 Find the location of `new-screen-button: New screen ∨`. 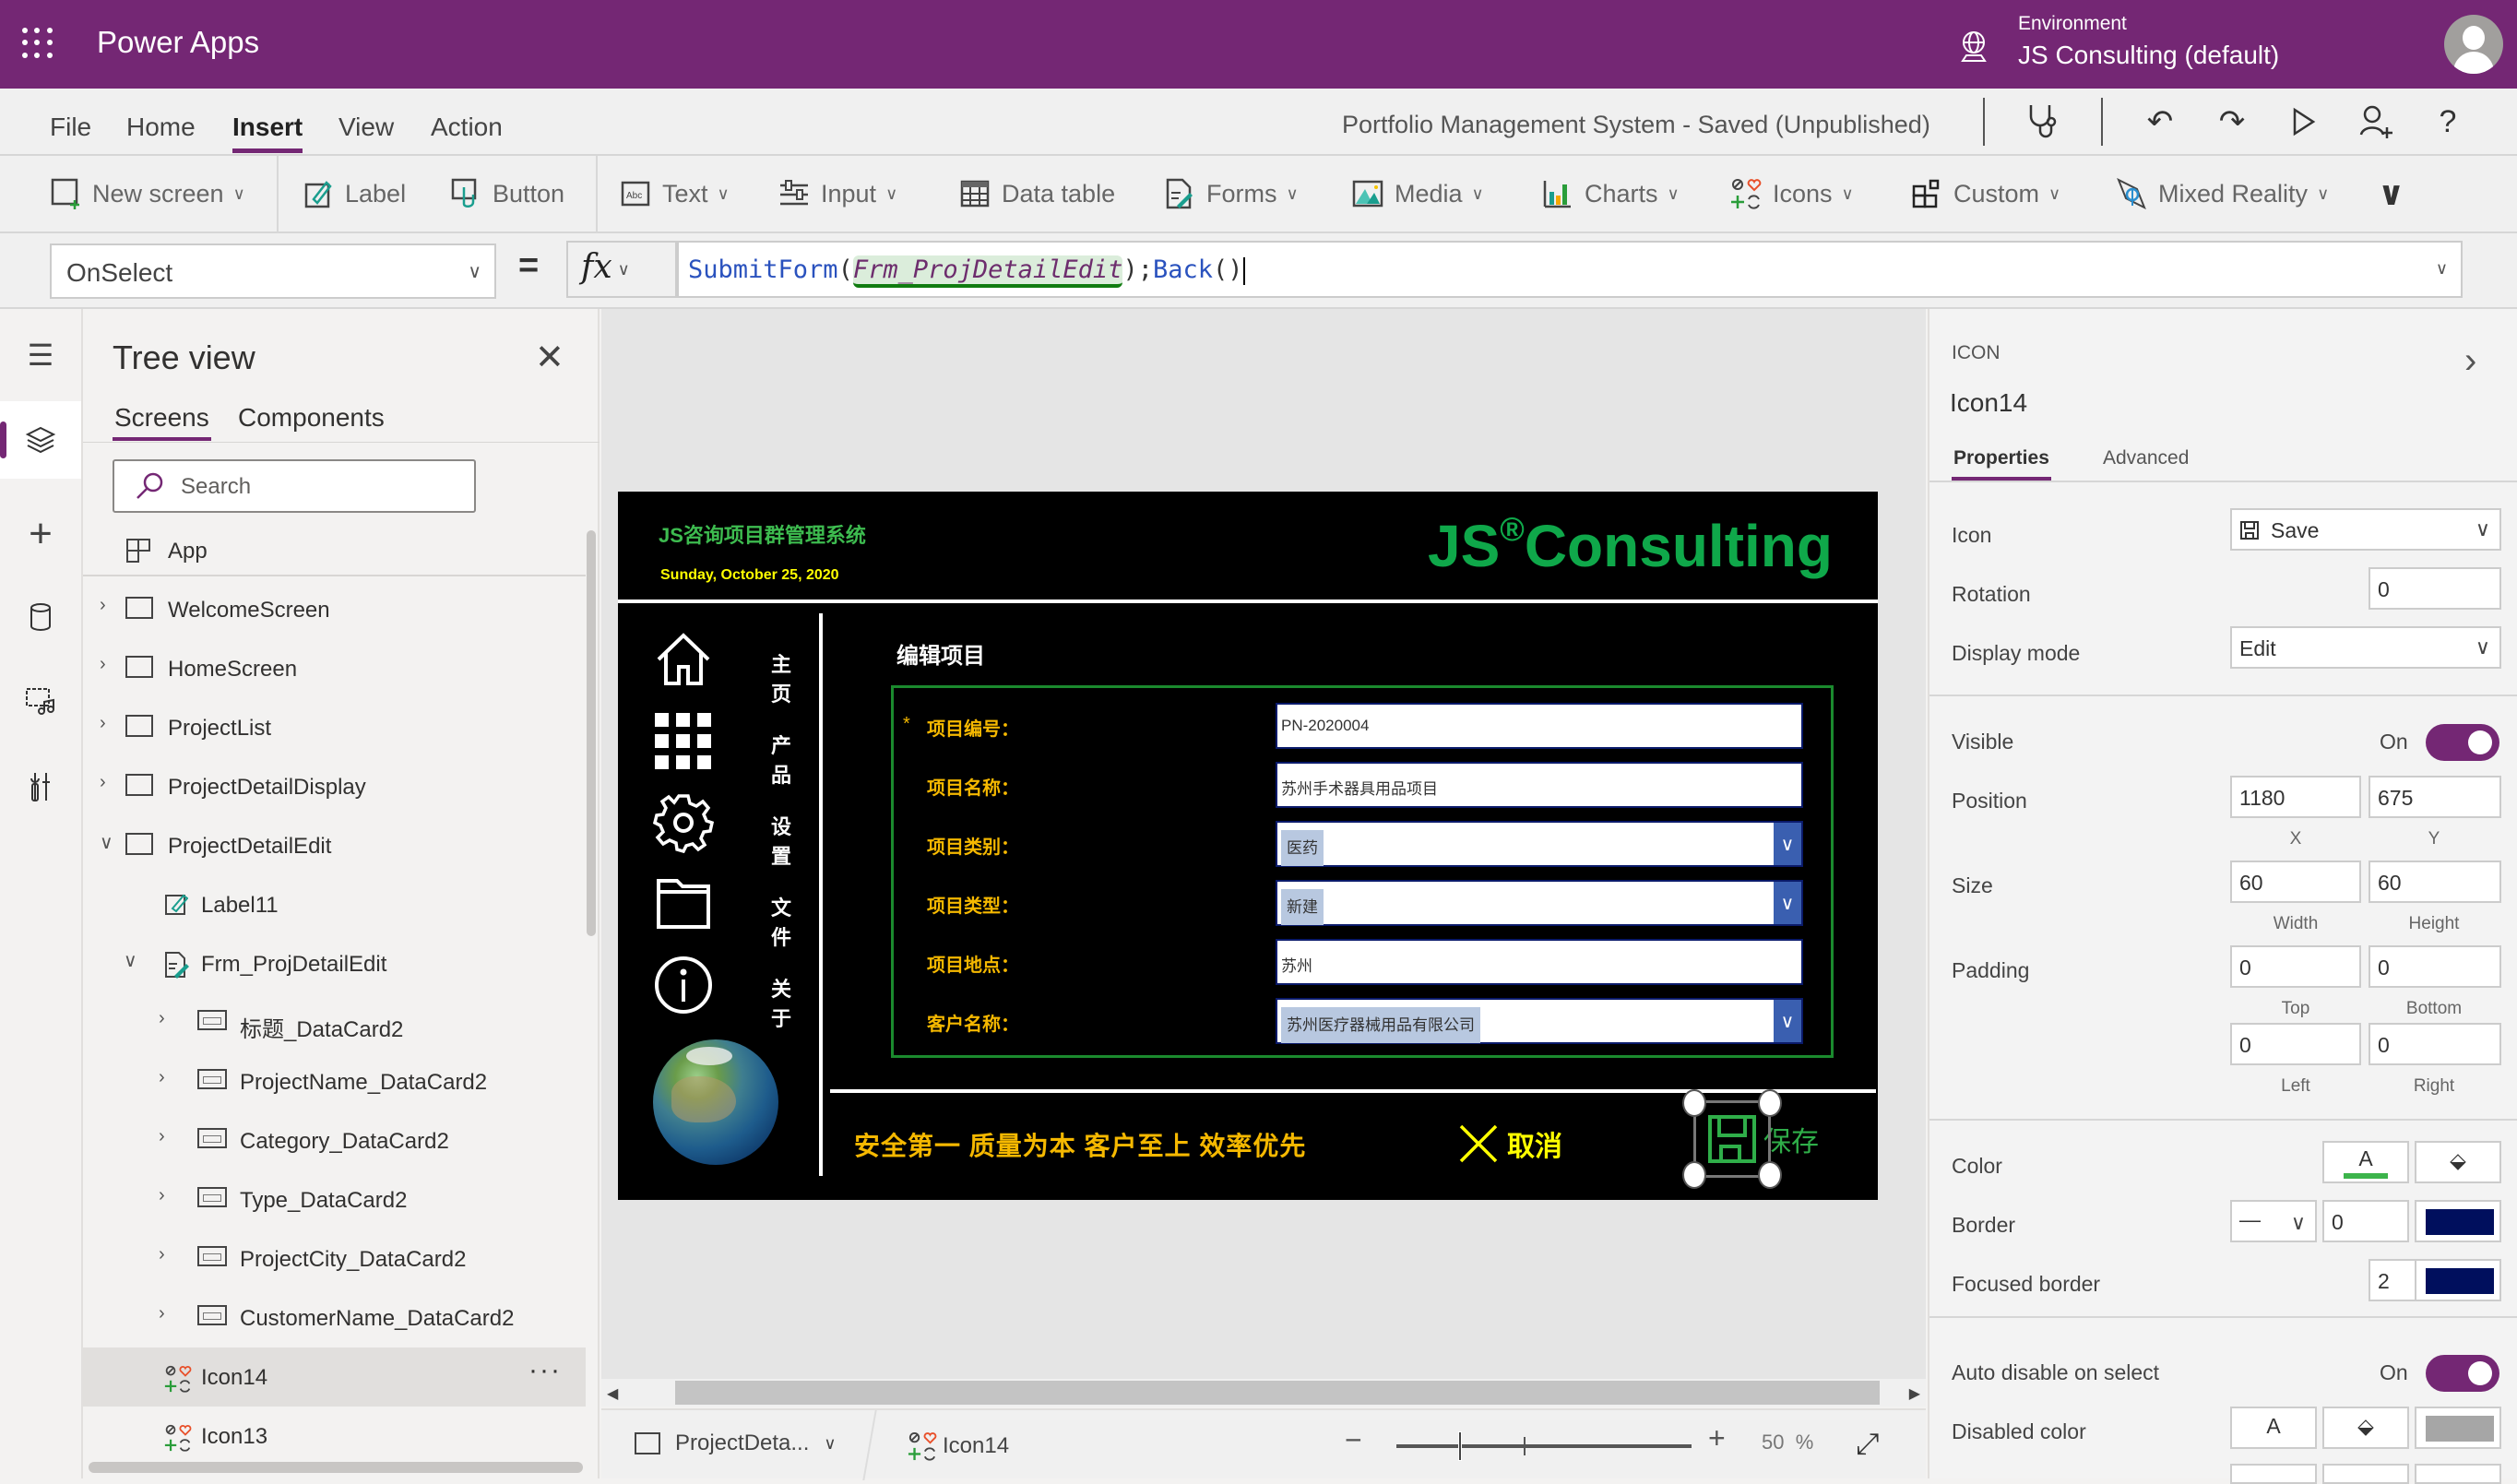

new-screen-button: New screen ∨ is located at coordinates (147, 193).